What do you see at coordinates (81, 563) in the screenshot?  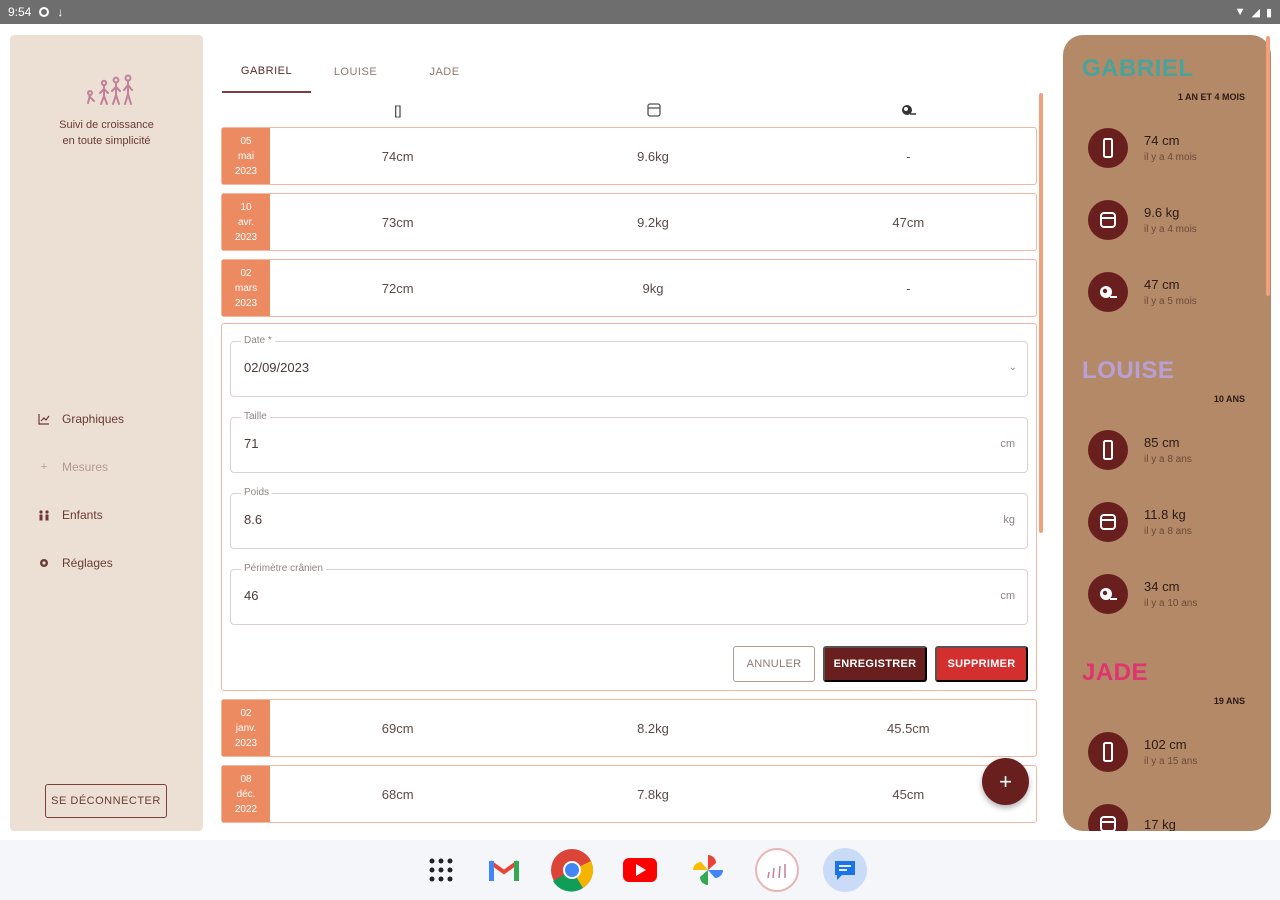 I see `sidebar-item-reglages: Réglages` at bounding box center [81, 563].